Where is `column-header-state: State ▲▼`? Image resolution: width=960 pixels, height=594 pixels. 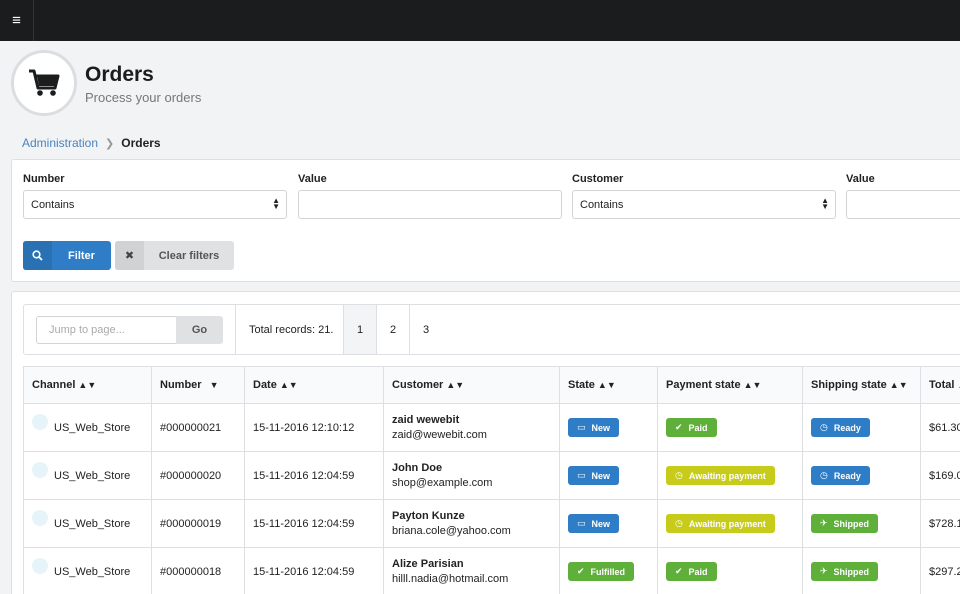 column-header-state: State ▲▼ is located at coordinates (608, 385).